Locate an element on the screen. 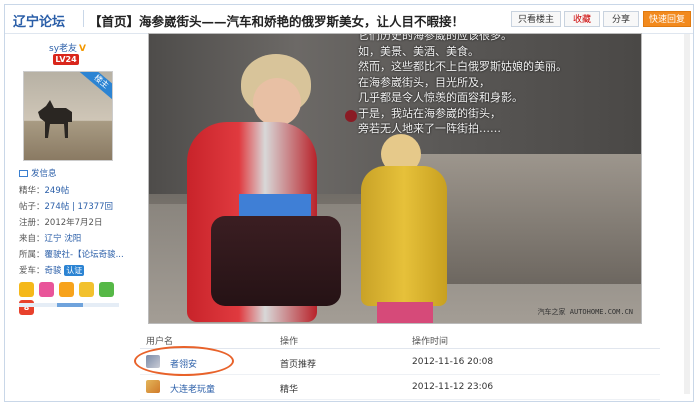 The width and height of the screenshot is (700, 407). photo-handbag is located at coordinates (276, 261).